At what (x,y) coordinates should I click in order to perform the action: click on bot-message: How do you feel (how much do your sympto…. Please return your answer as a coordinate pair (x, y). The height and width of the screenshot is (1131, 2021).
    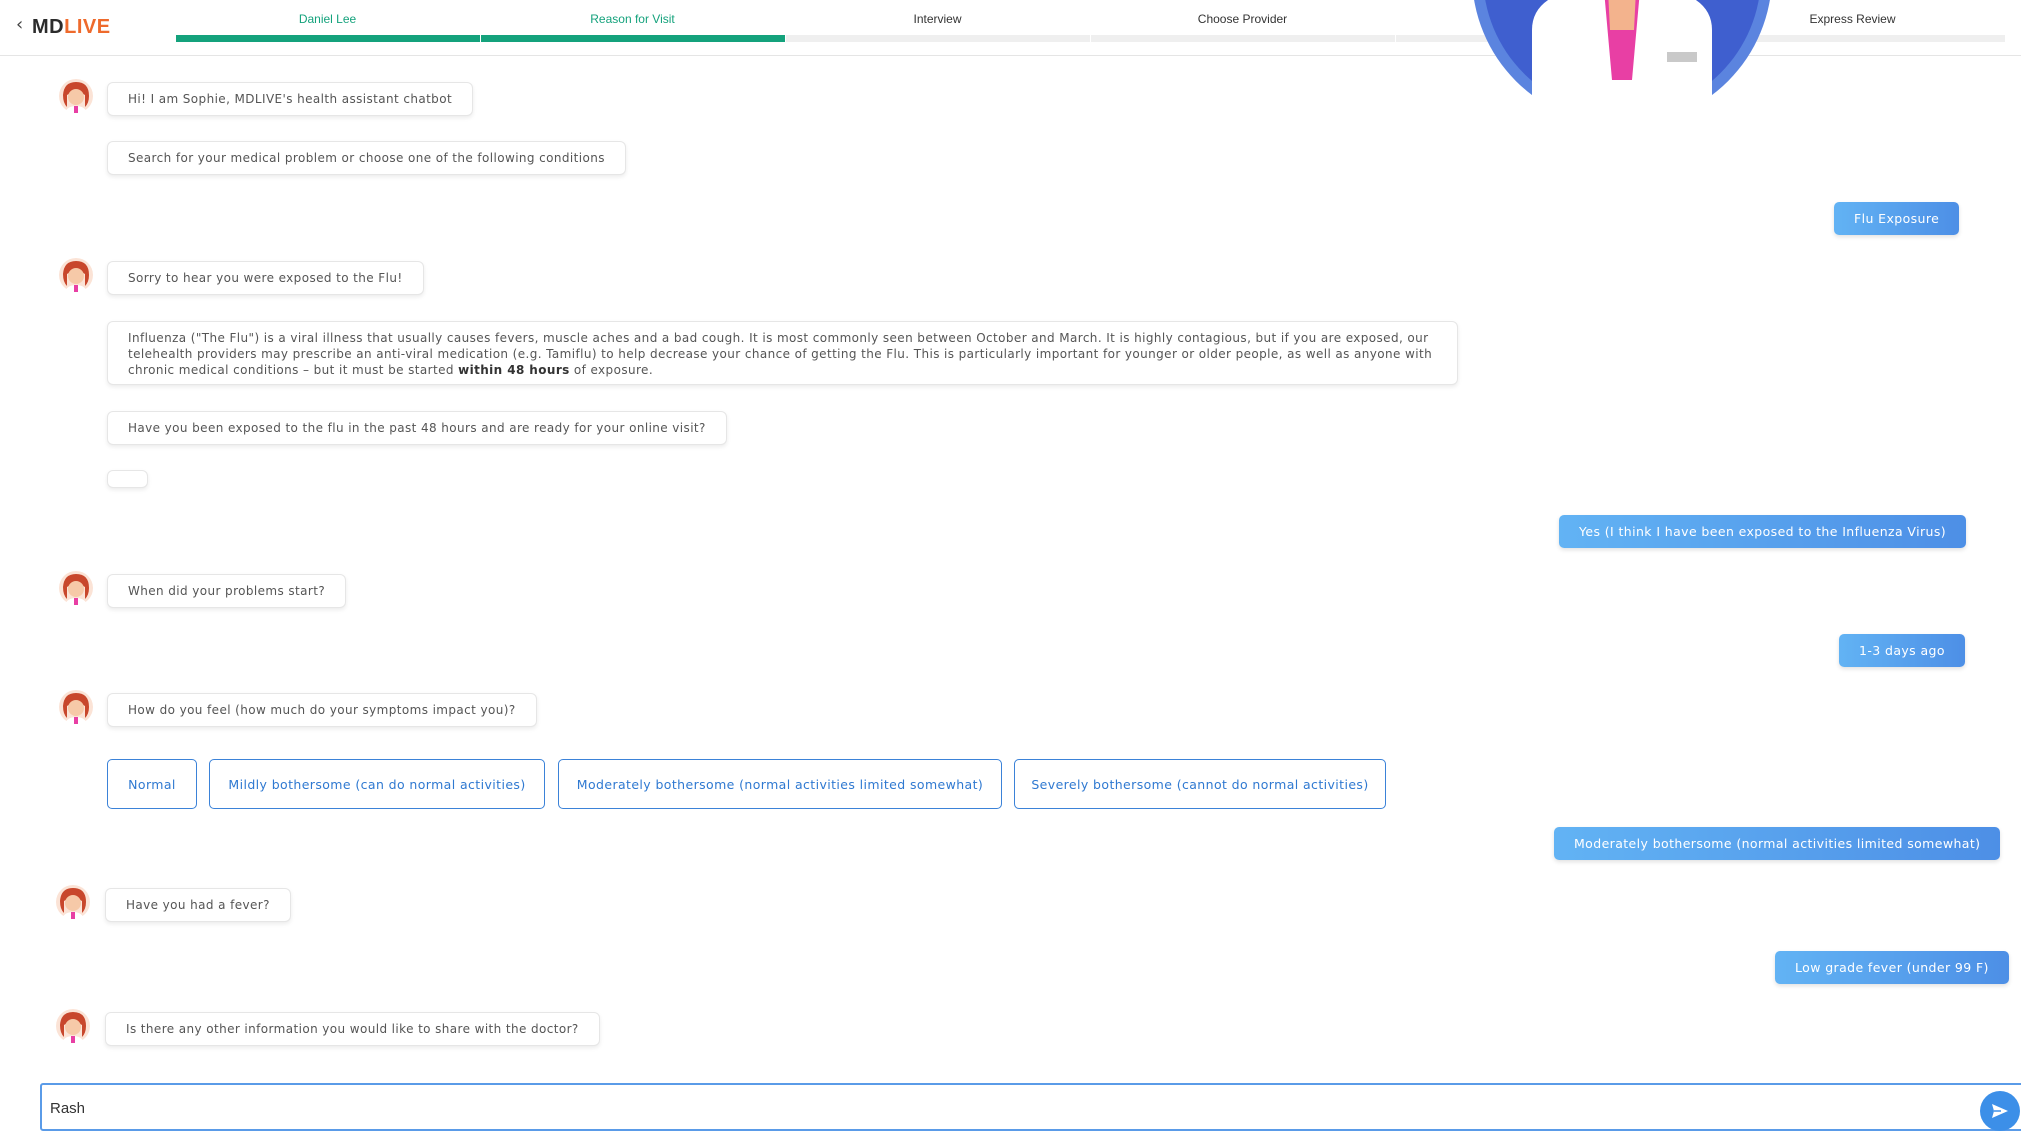
    Looking at the image, I should click on (322, 710).